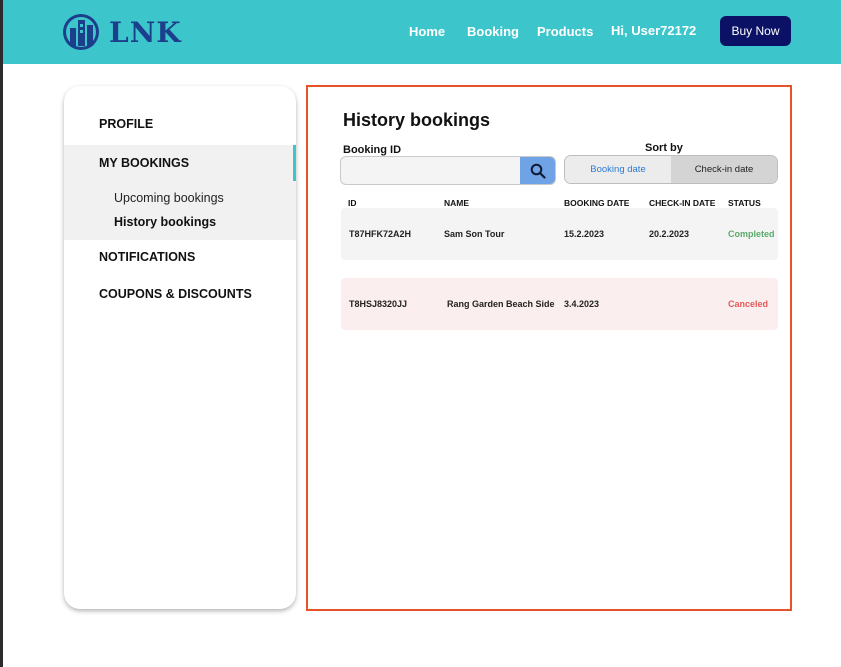  Describe the element at coordinates (145, 32) in the screenshot. I see `brand-name: LNK` at that location.